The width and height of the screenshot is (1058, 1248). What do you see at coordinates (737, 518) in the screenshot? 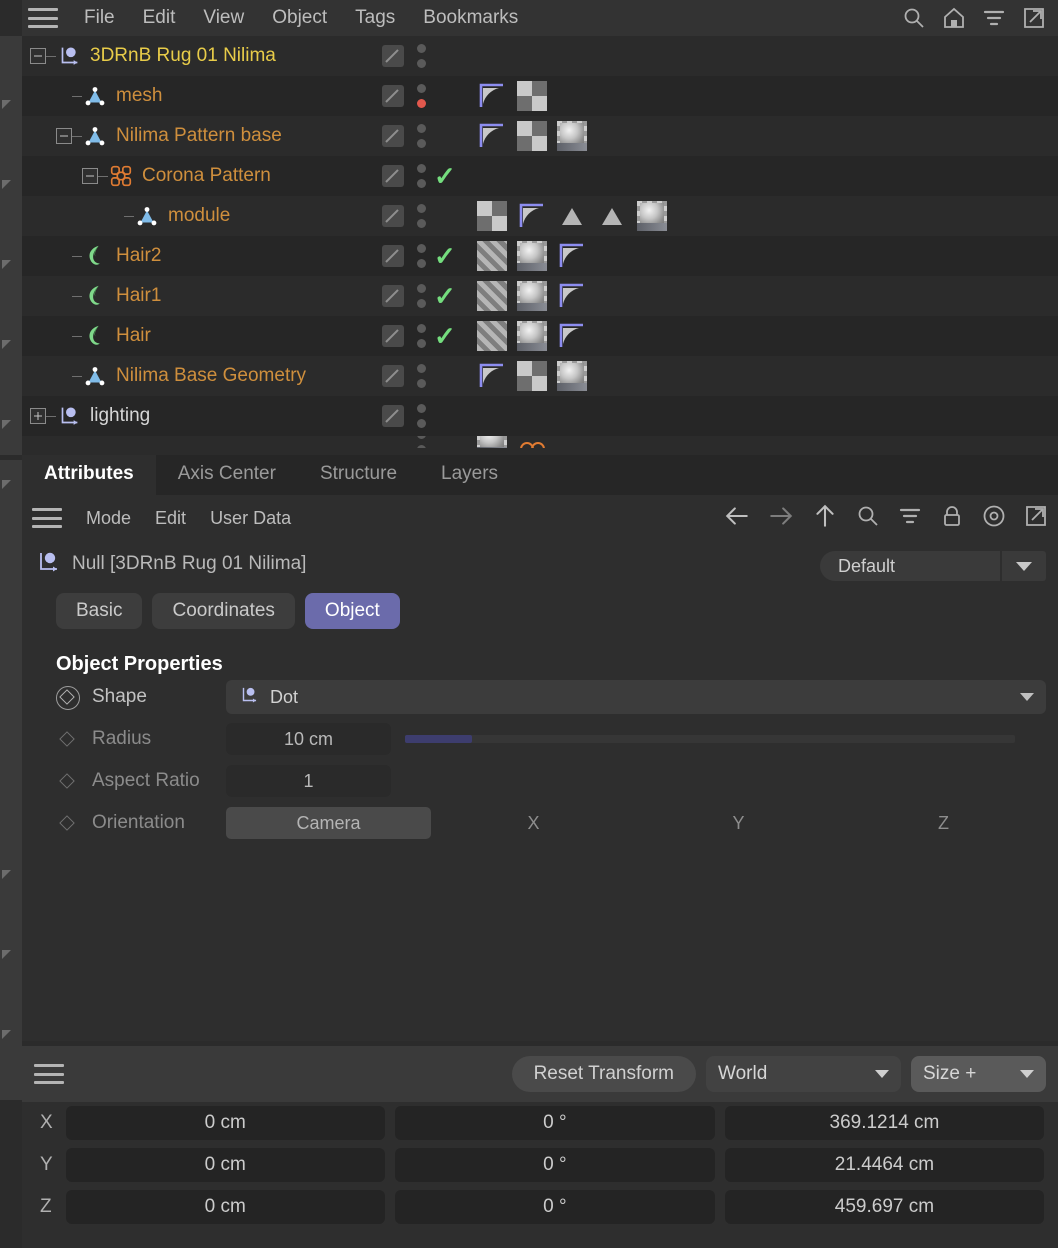
I see `back-arrow-icon` at bounding box center [737, 518].